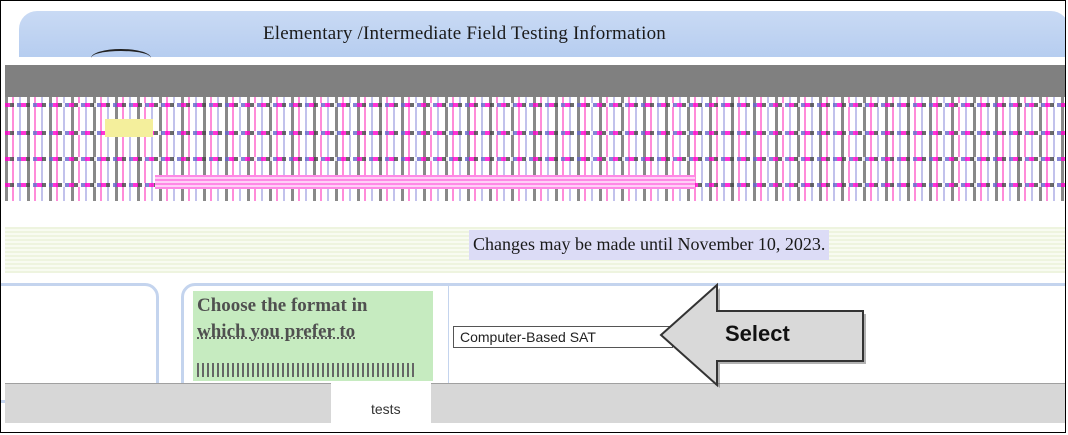  Describe the element at coordinates (386, 409) in the screenshot. I see `tests-fragment-text: tests` at that location.